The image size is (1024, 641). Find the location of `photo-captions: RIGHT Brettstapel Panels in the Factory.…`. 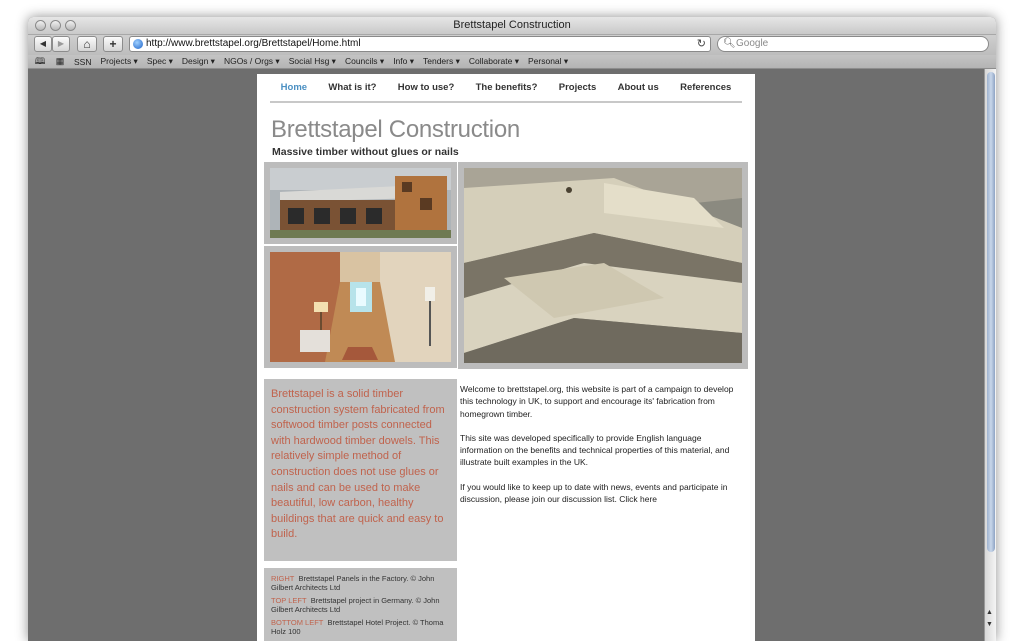

photo-captions: RIGHT Brettstapel Panels in the Factory.… is located at coordinates (360, 604).